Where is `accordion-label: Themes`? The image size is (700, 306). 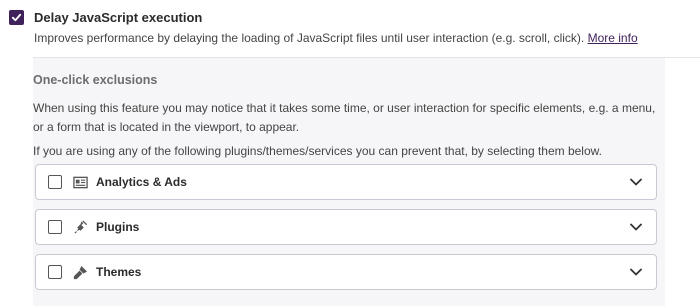
accordion-label: Themes is located at coordinates (119, 272).